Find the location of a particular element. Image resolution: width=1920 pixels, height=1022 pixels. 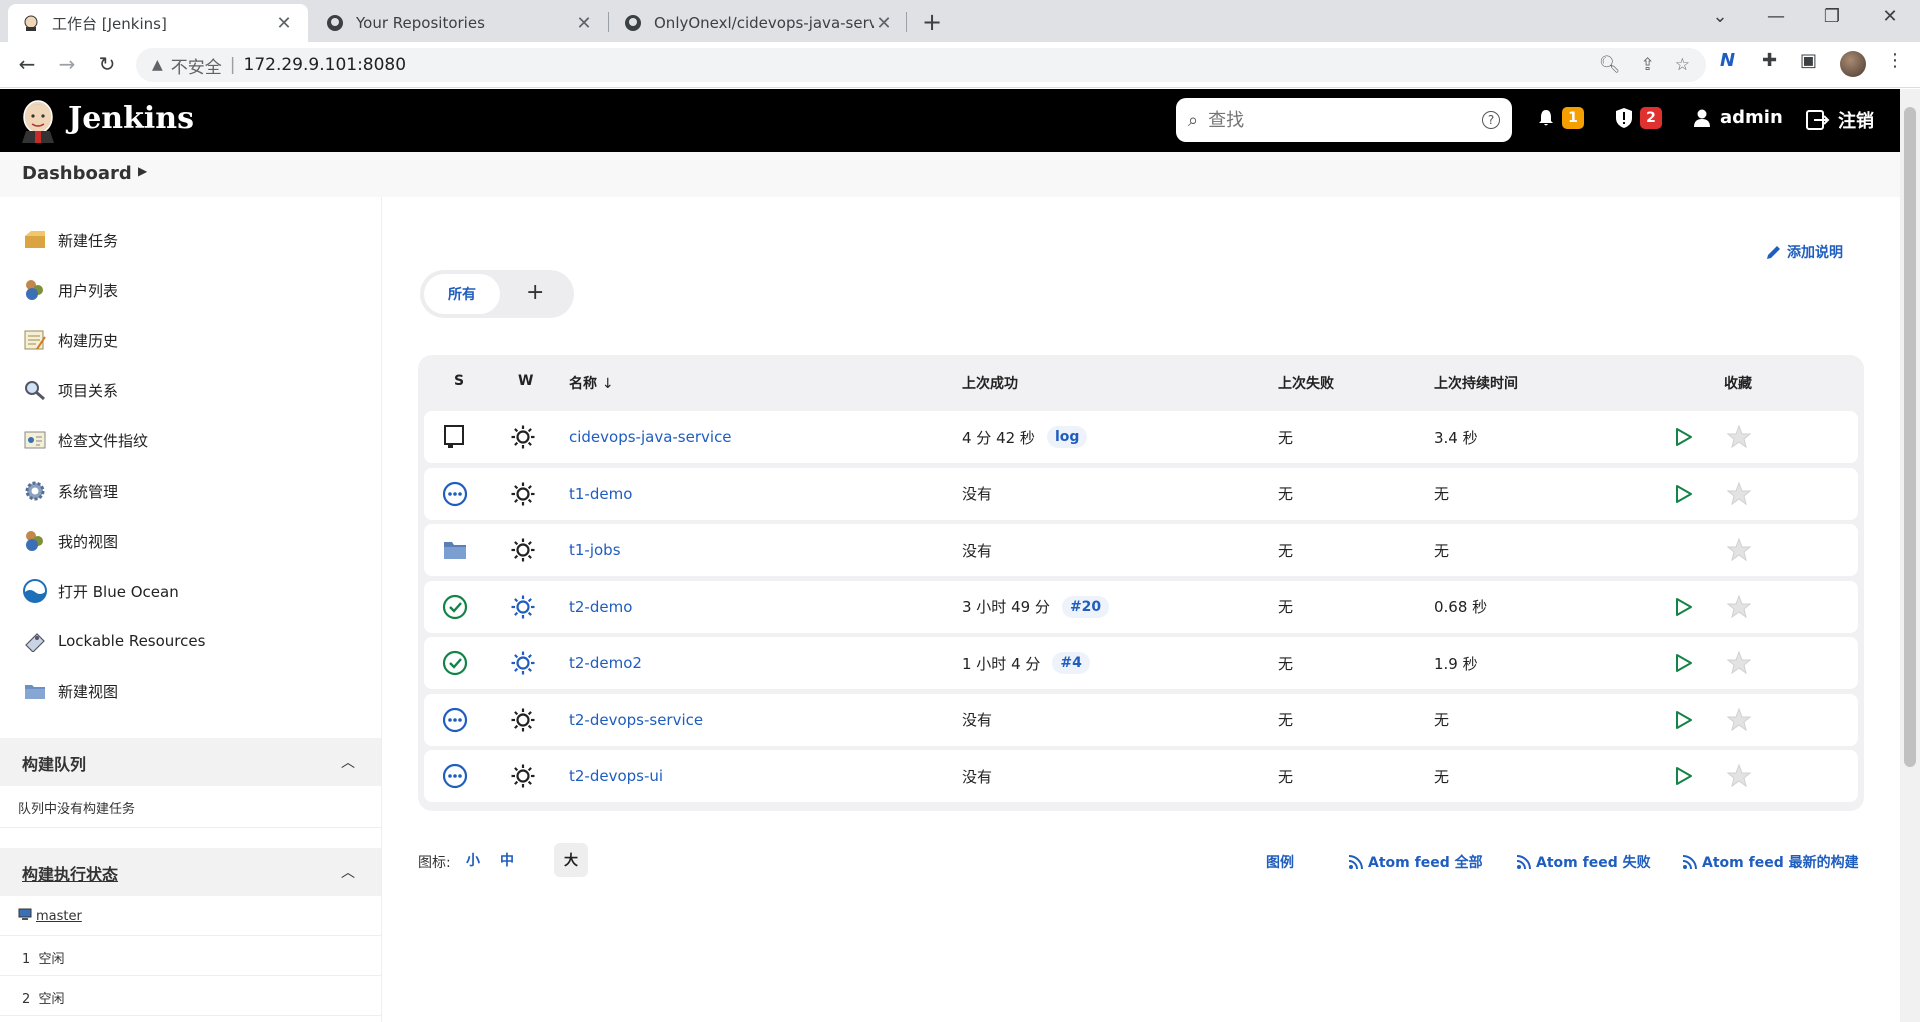

restore-button: ❐ is located at coordinates (1832, 16).